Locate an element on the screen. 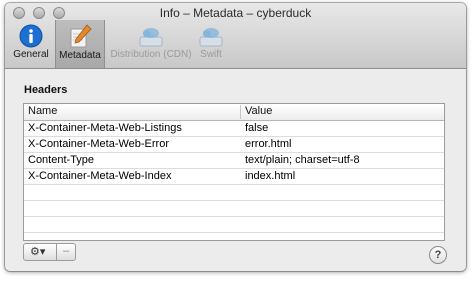 This screenshot has width=474, height=281. header-value-cell: text/plain; charset=utf-8 is located at coordinates (302, 160).